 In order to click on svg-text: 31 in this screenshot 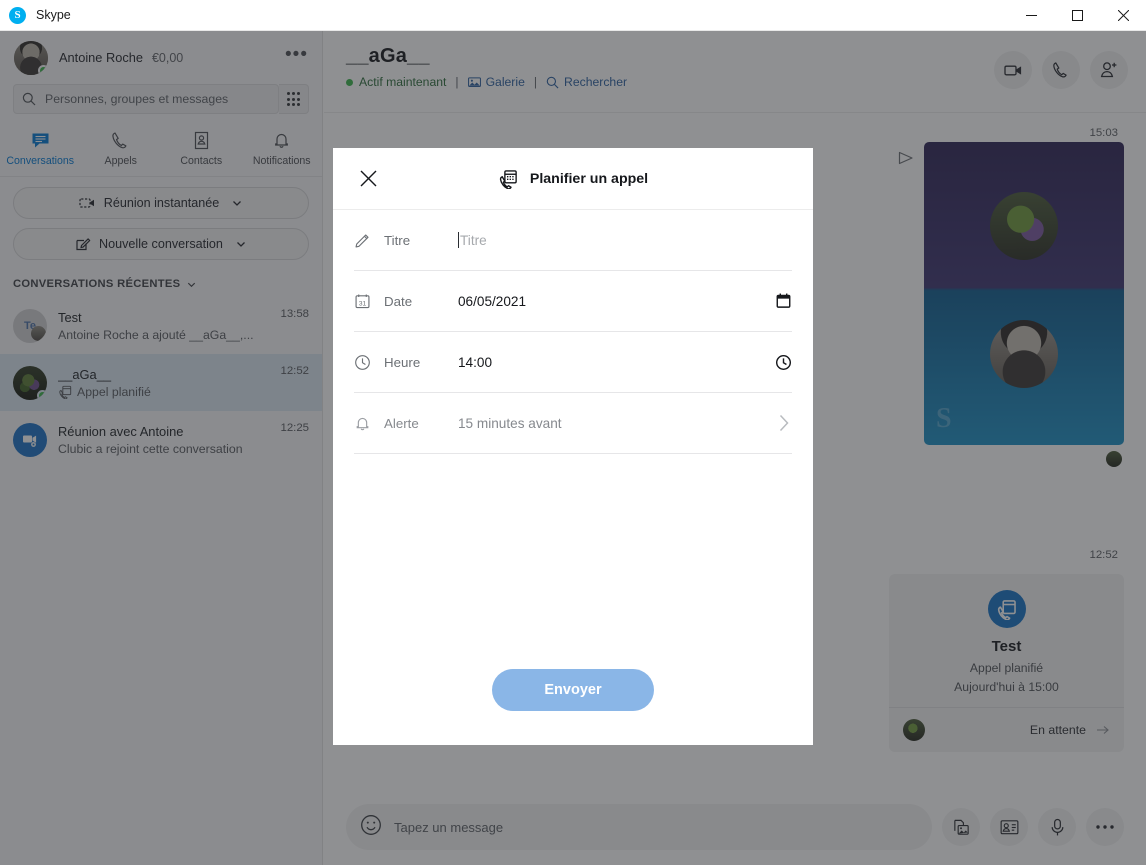, I will do `click(363, 303)`.